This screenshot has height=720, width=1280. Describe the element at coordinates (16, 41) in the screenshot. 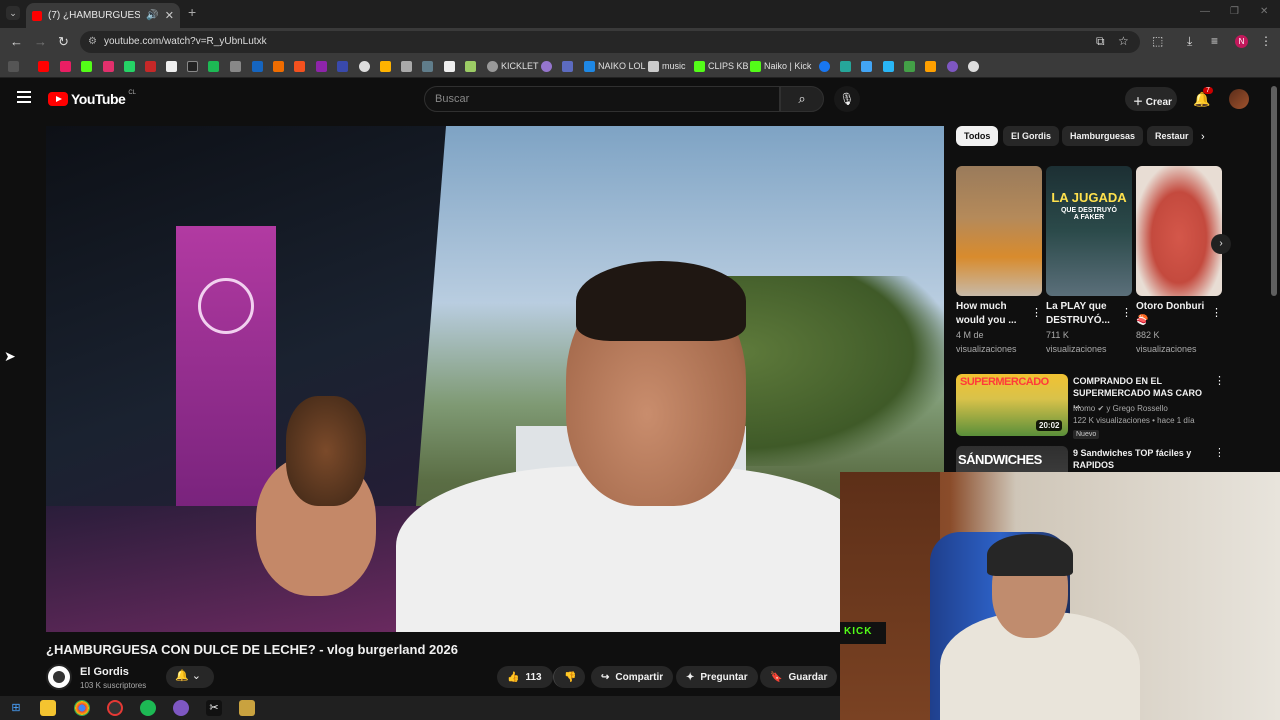

I see `back-icon: ←` at that location.